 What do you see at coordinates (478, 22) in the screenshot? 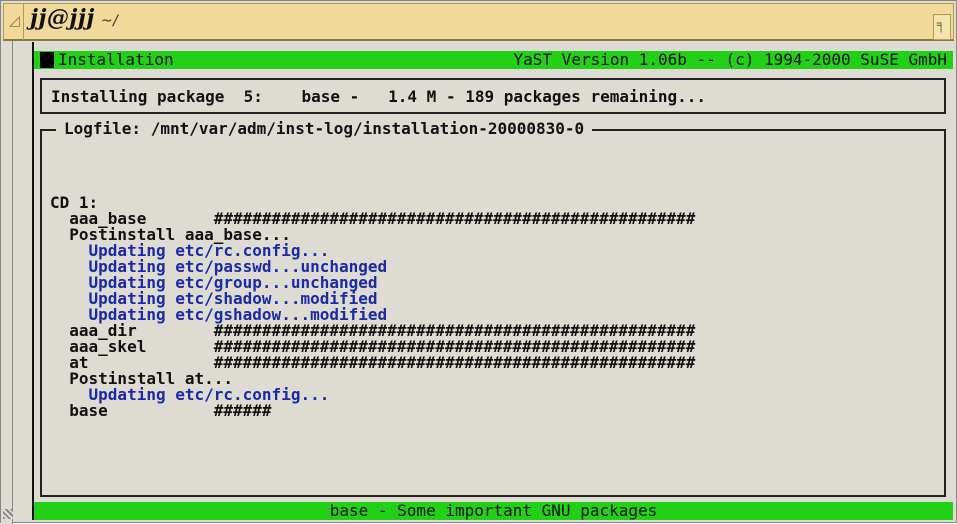
I see `title-bar: ◿ jj@jjj ~/ ╕` at bounding box center [478, 22].